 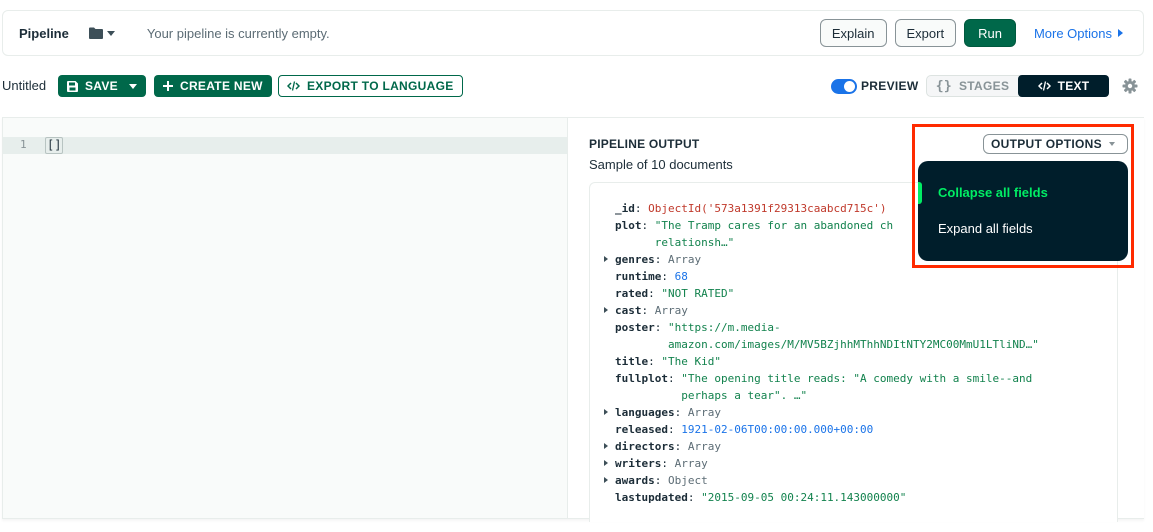 I want to click on create-new-button: CREATE NEW, so click(x=213, y=86).